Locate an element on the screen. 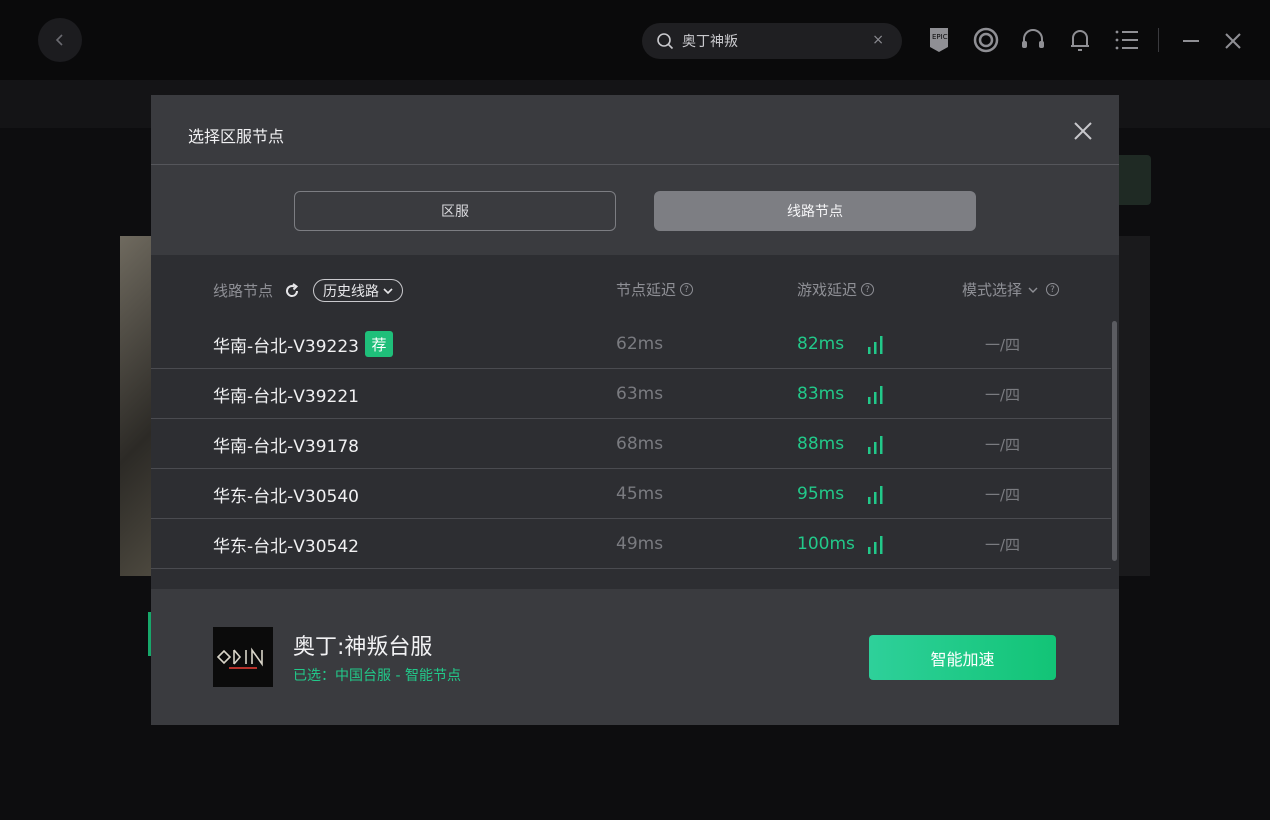 This screenshot has width=1270, height=820. header-node-latency: 节点延迟 ? is located at coordinates (655, 289).